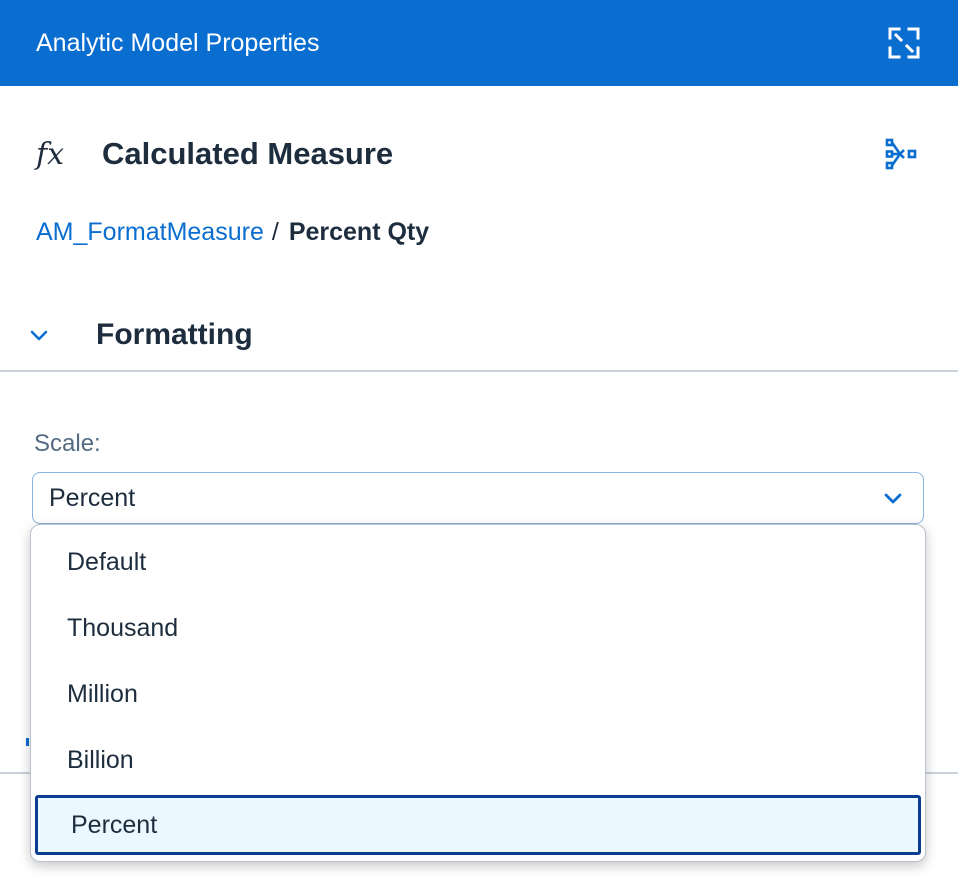 The image size is (958, 891). I want to click on panel-header: Analytic Model Properties, so click(479, 43).